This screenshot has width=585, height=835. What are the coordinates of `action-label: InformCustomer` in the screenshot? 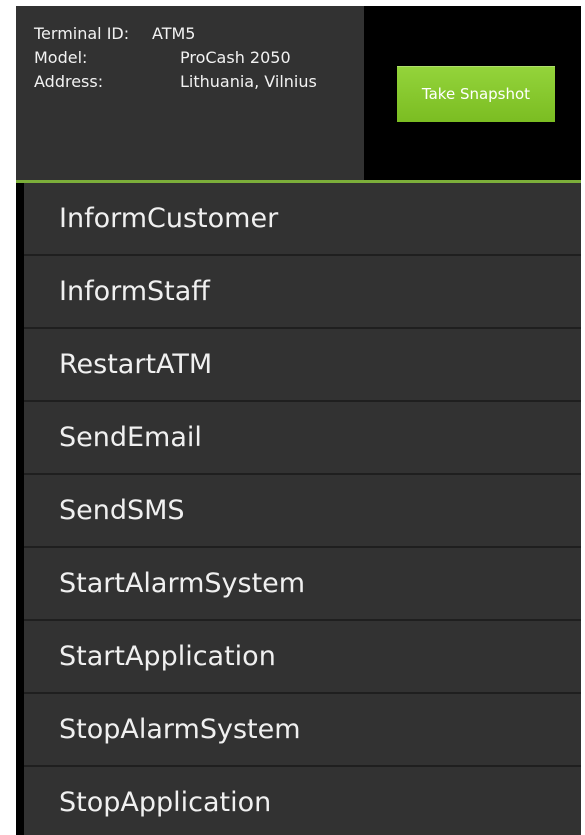 It's located at (169, 218).